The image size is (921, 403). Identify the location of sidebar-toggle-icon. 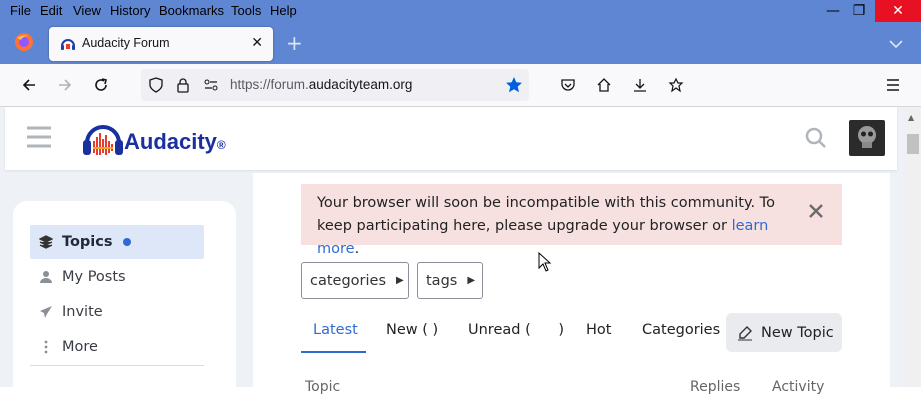
(39, 139).